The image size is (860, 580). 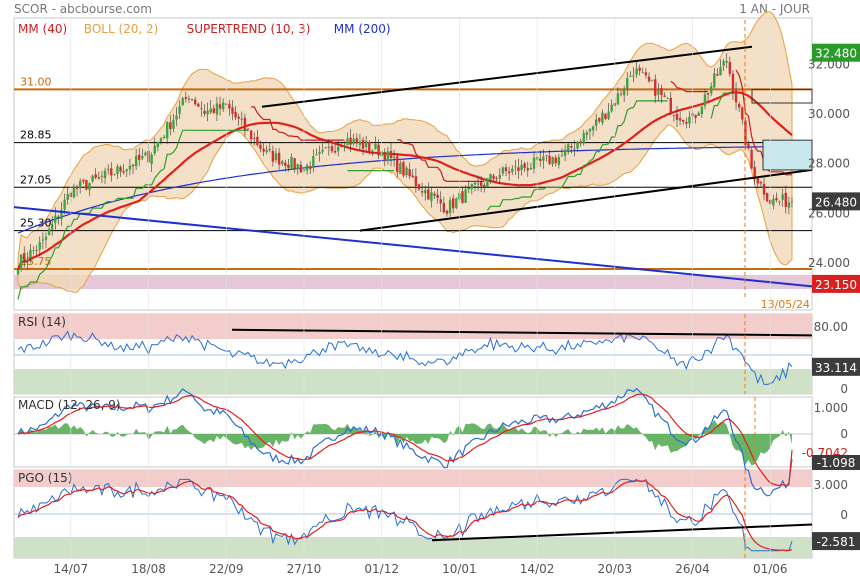 What do you see at coordinates (844, 515) in the screenshot?
I see `pgo-tick-0: 0` at bounding box center [844, 515].